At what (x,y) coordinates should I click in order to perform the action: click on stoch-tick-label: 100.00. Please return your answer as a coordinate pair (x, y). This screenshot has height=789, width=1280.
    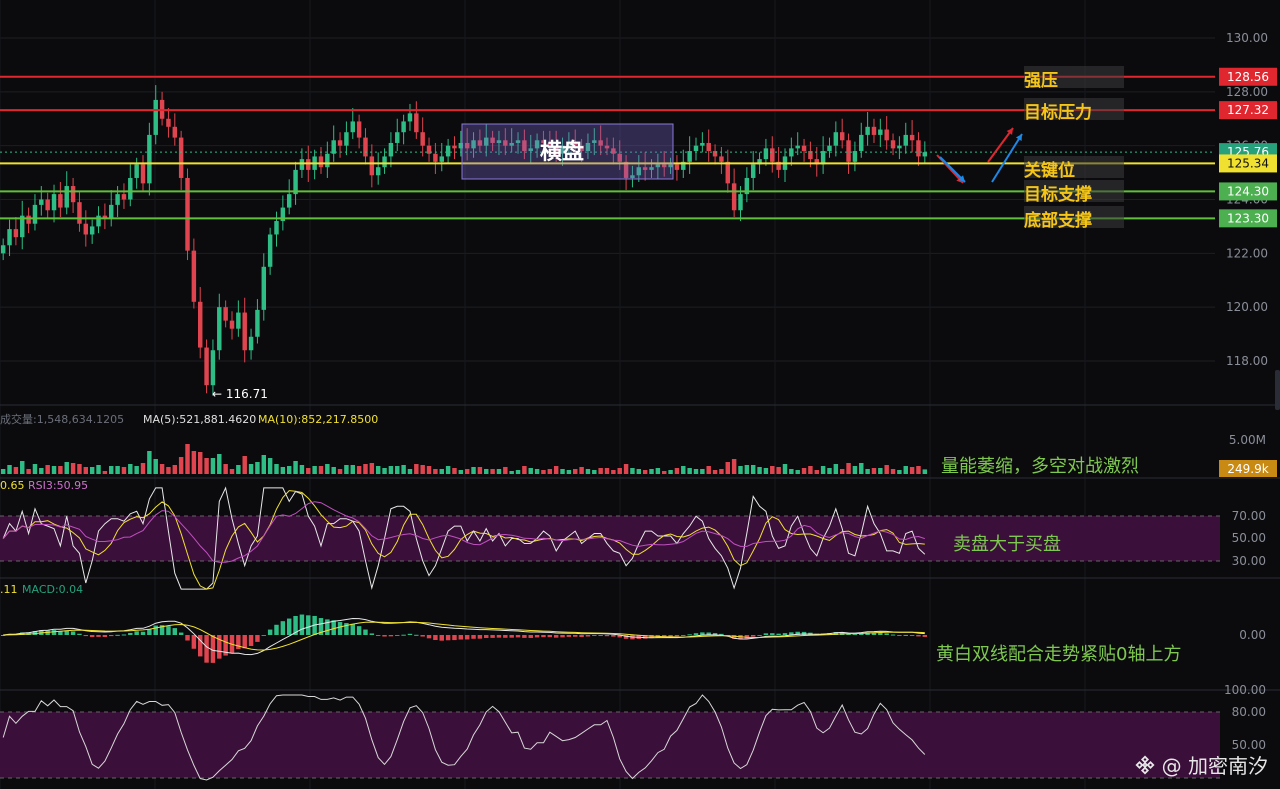
    Looking at the image, I should click on (1245, 690).